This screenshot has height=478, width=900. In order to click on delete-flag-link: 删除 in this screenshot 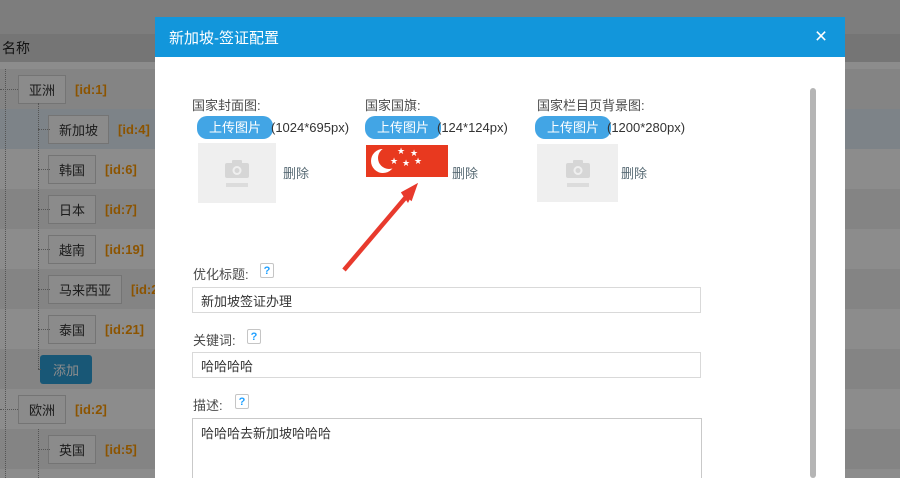, I will do `click(465, 172)`.